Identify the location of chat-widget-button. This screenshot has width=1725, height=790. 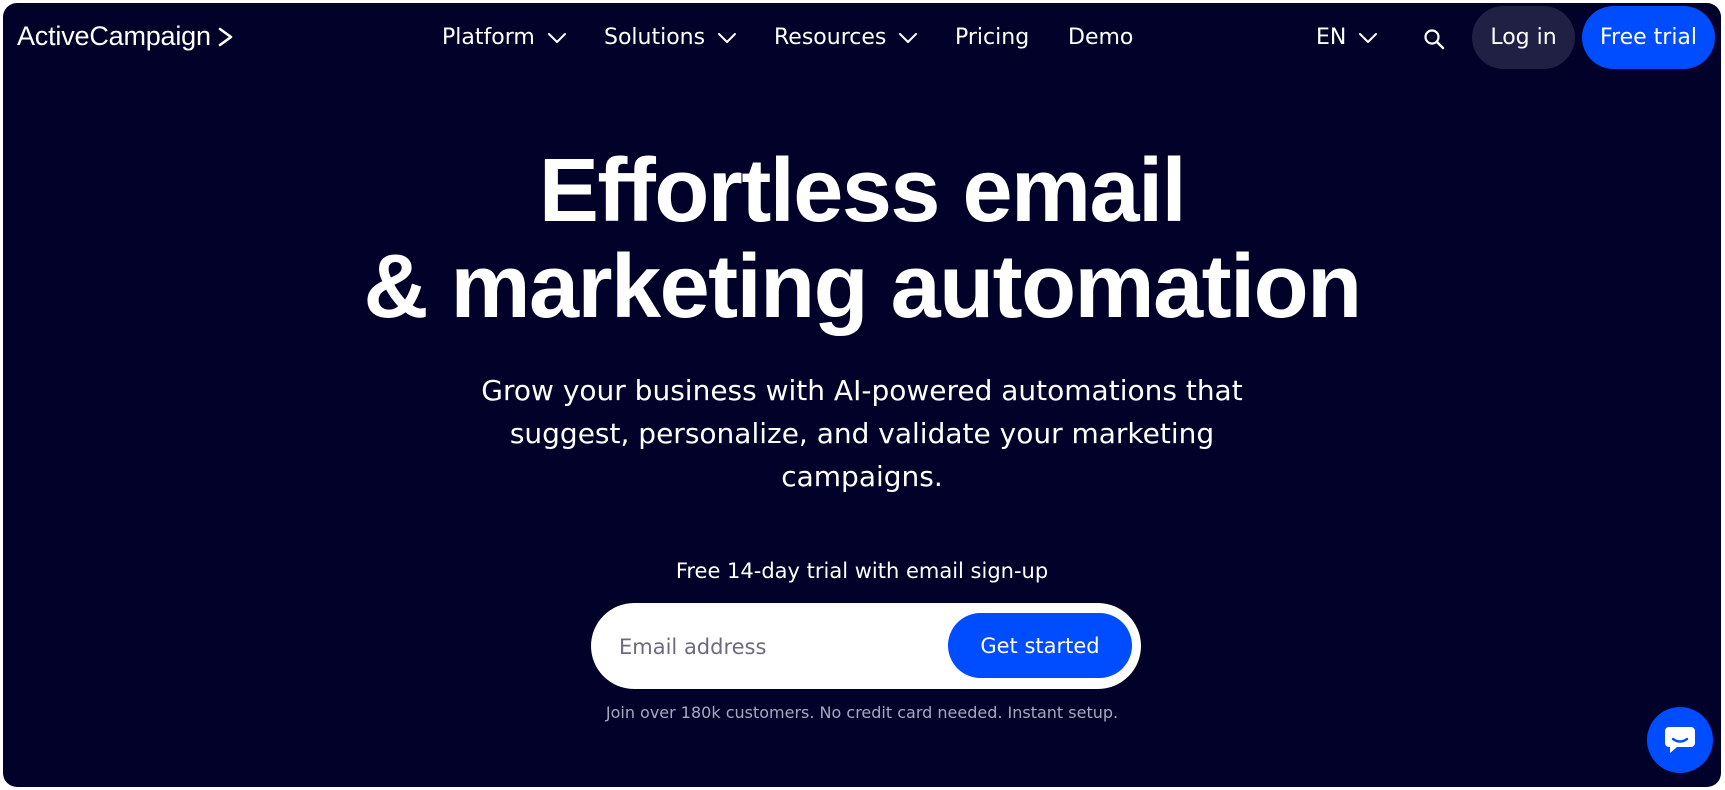
(1680, 740).